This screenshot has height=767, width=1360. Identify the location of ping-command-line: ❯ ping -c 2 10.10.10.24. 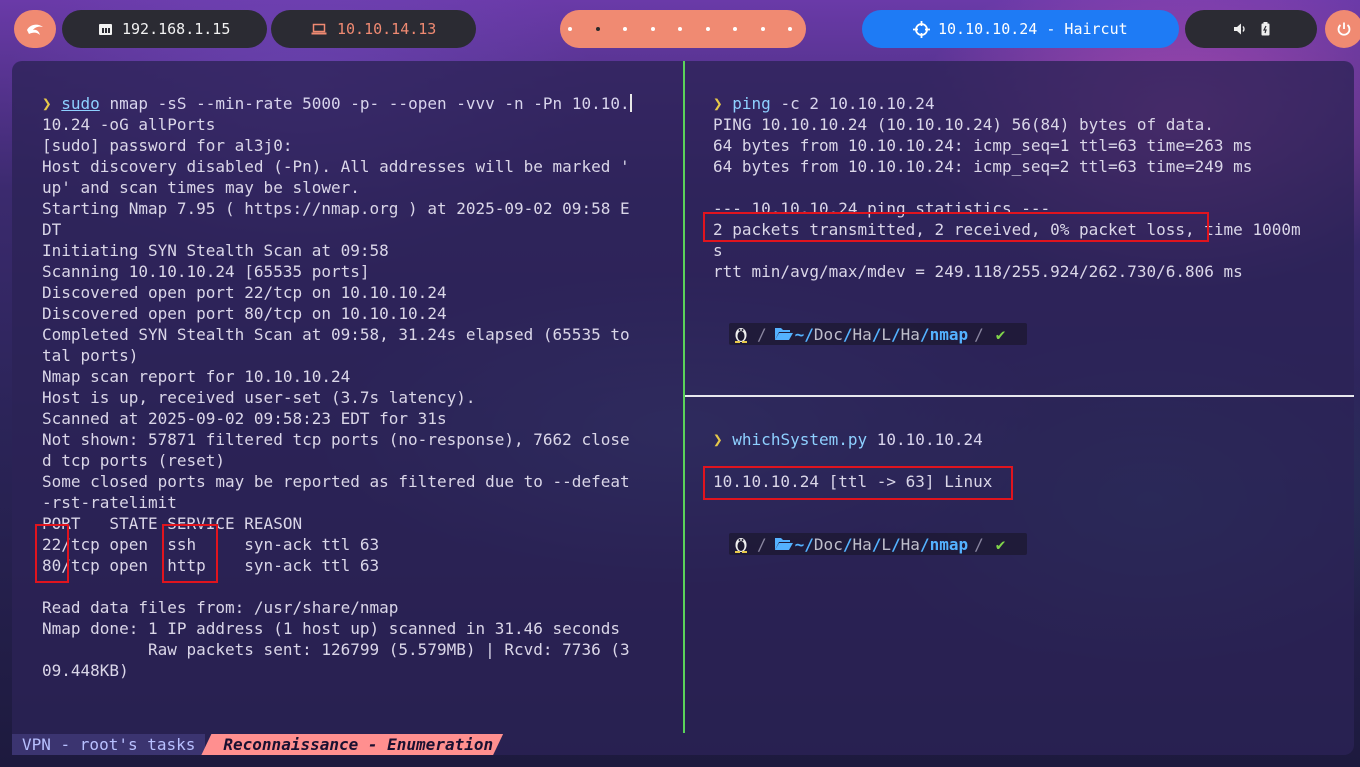
(824, 103).